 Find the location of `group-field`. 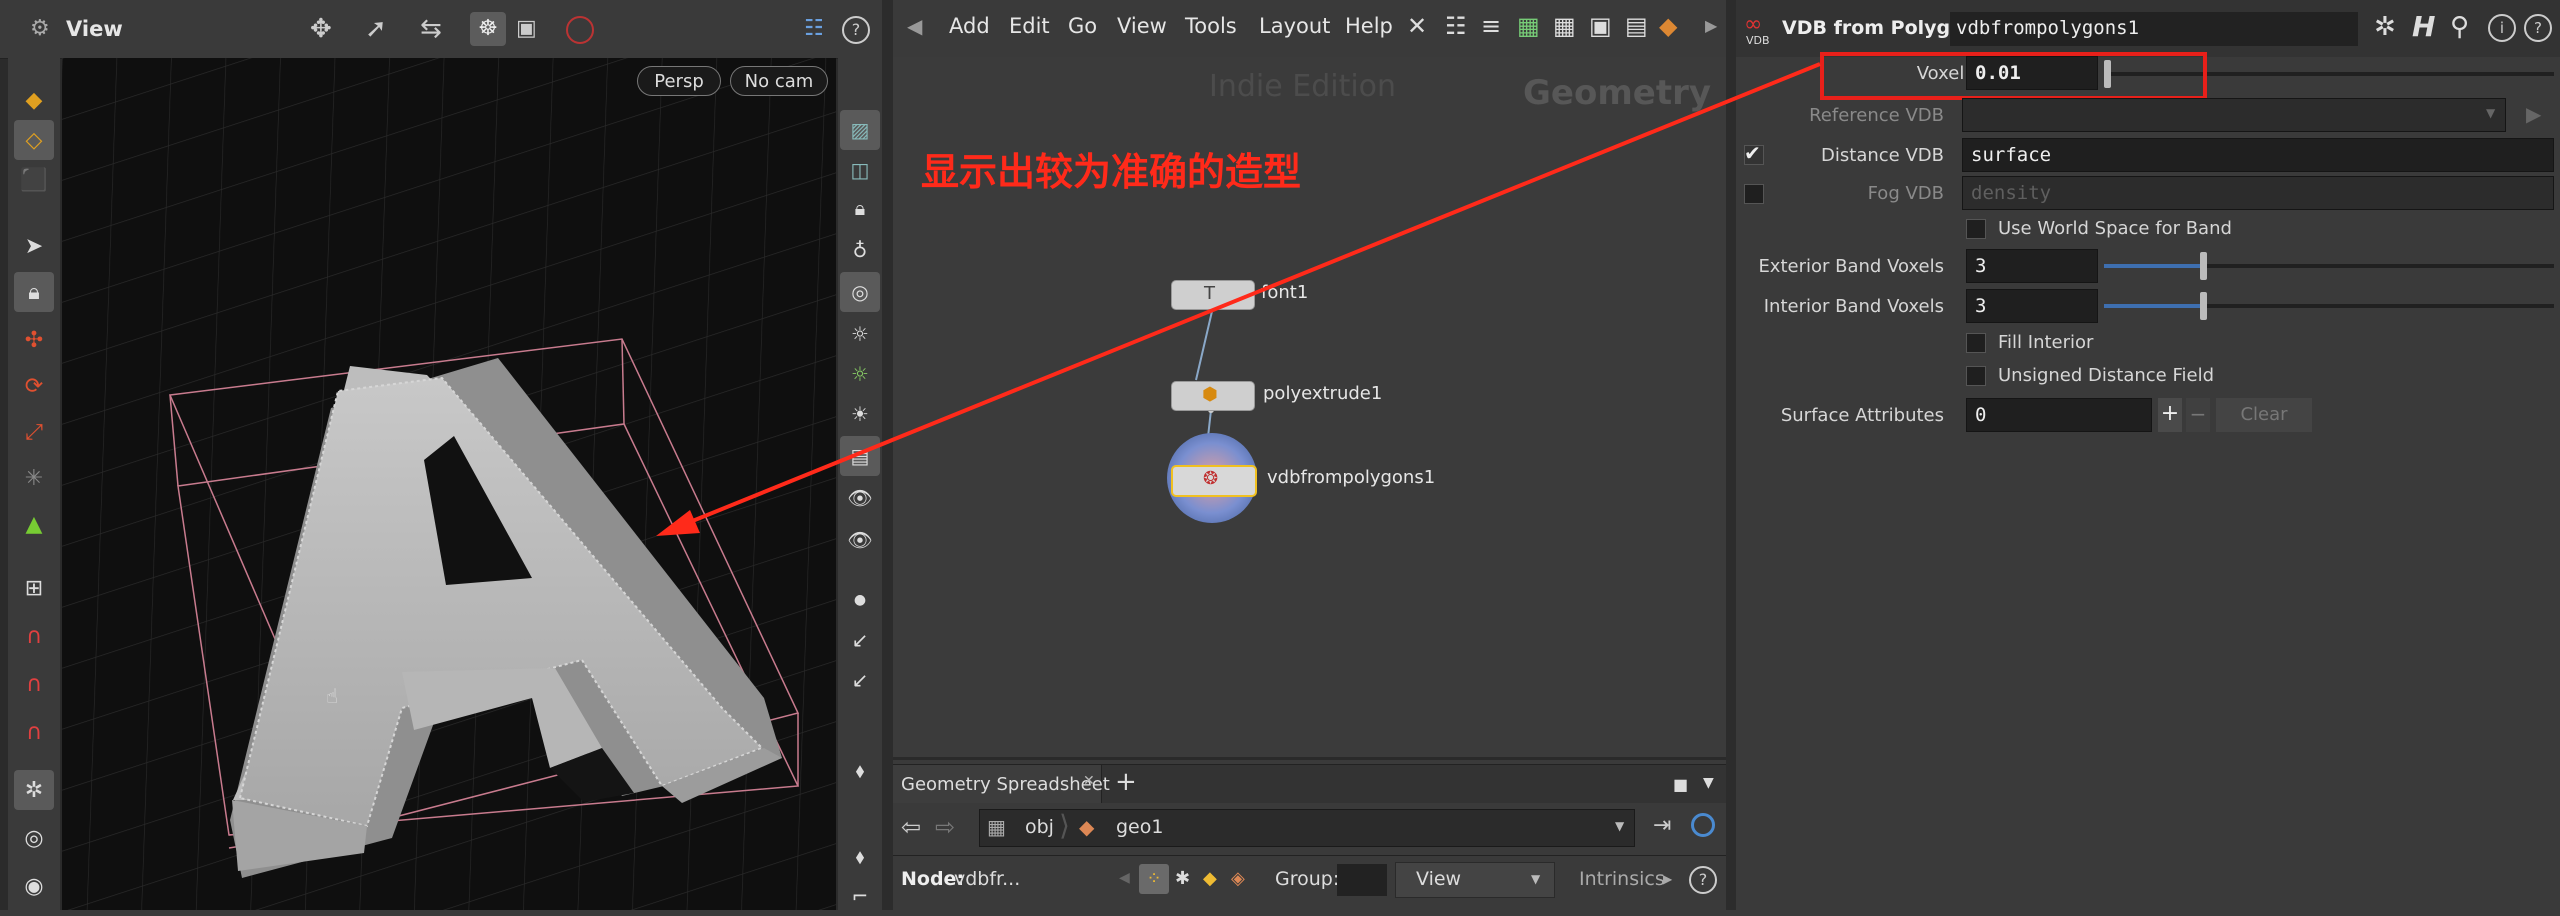

group-field is located at coordinates (1362, 880).